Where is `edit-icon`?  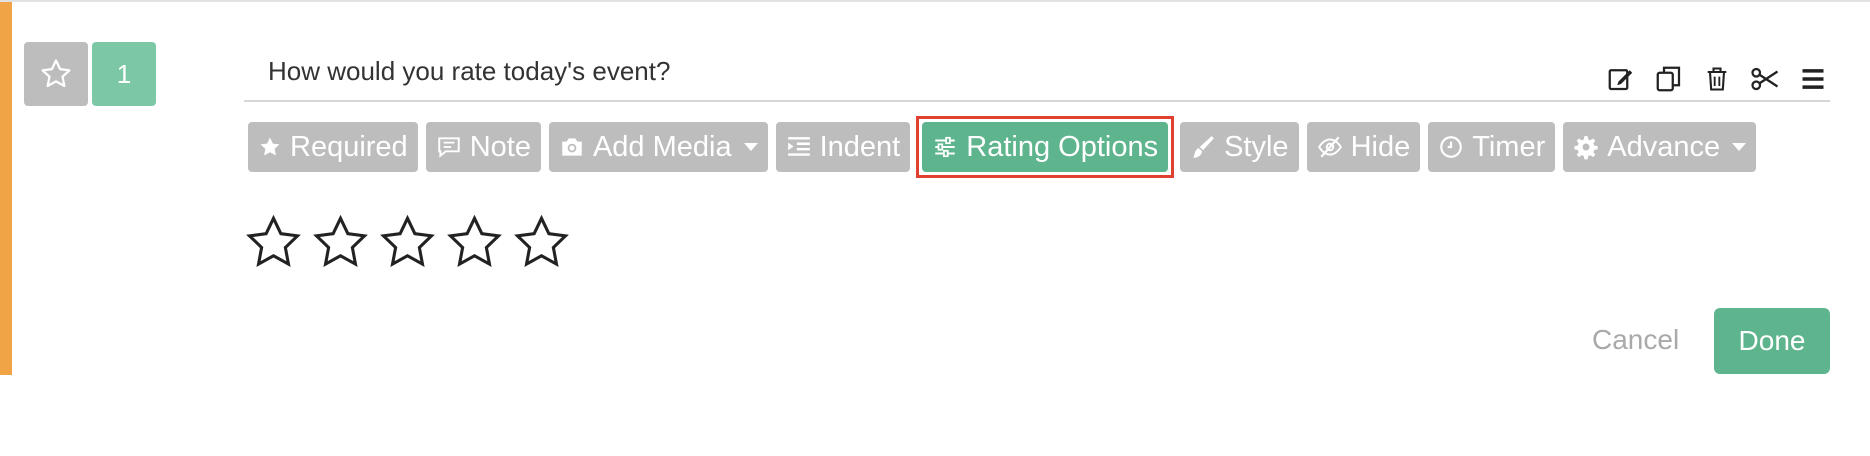
edit-icon is located at coordinates (1621, 79).